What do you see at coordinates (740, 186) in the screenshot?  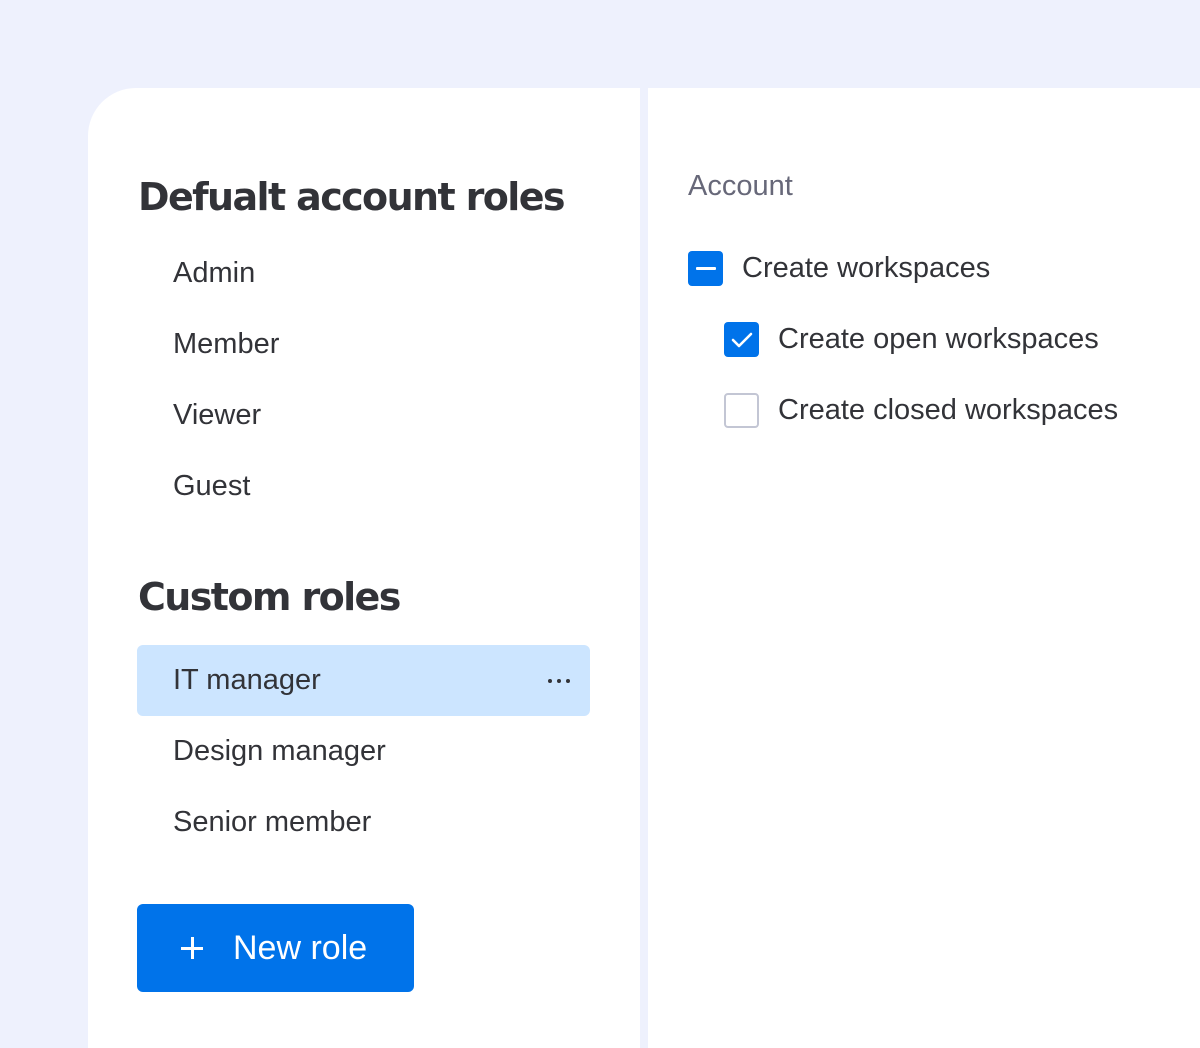 I see `permissions-section-label: Account` at bounding box center [740, 186].